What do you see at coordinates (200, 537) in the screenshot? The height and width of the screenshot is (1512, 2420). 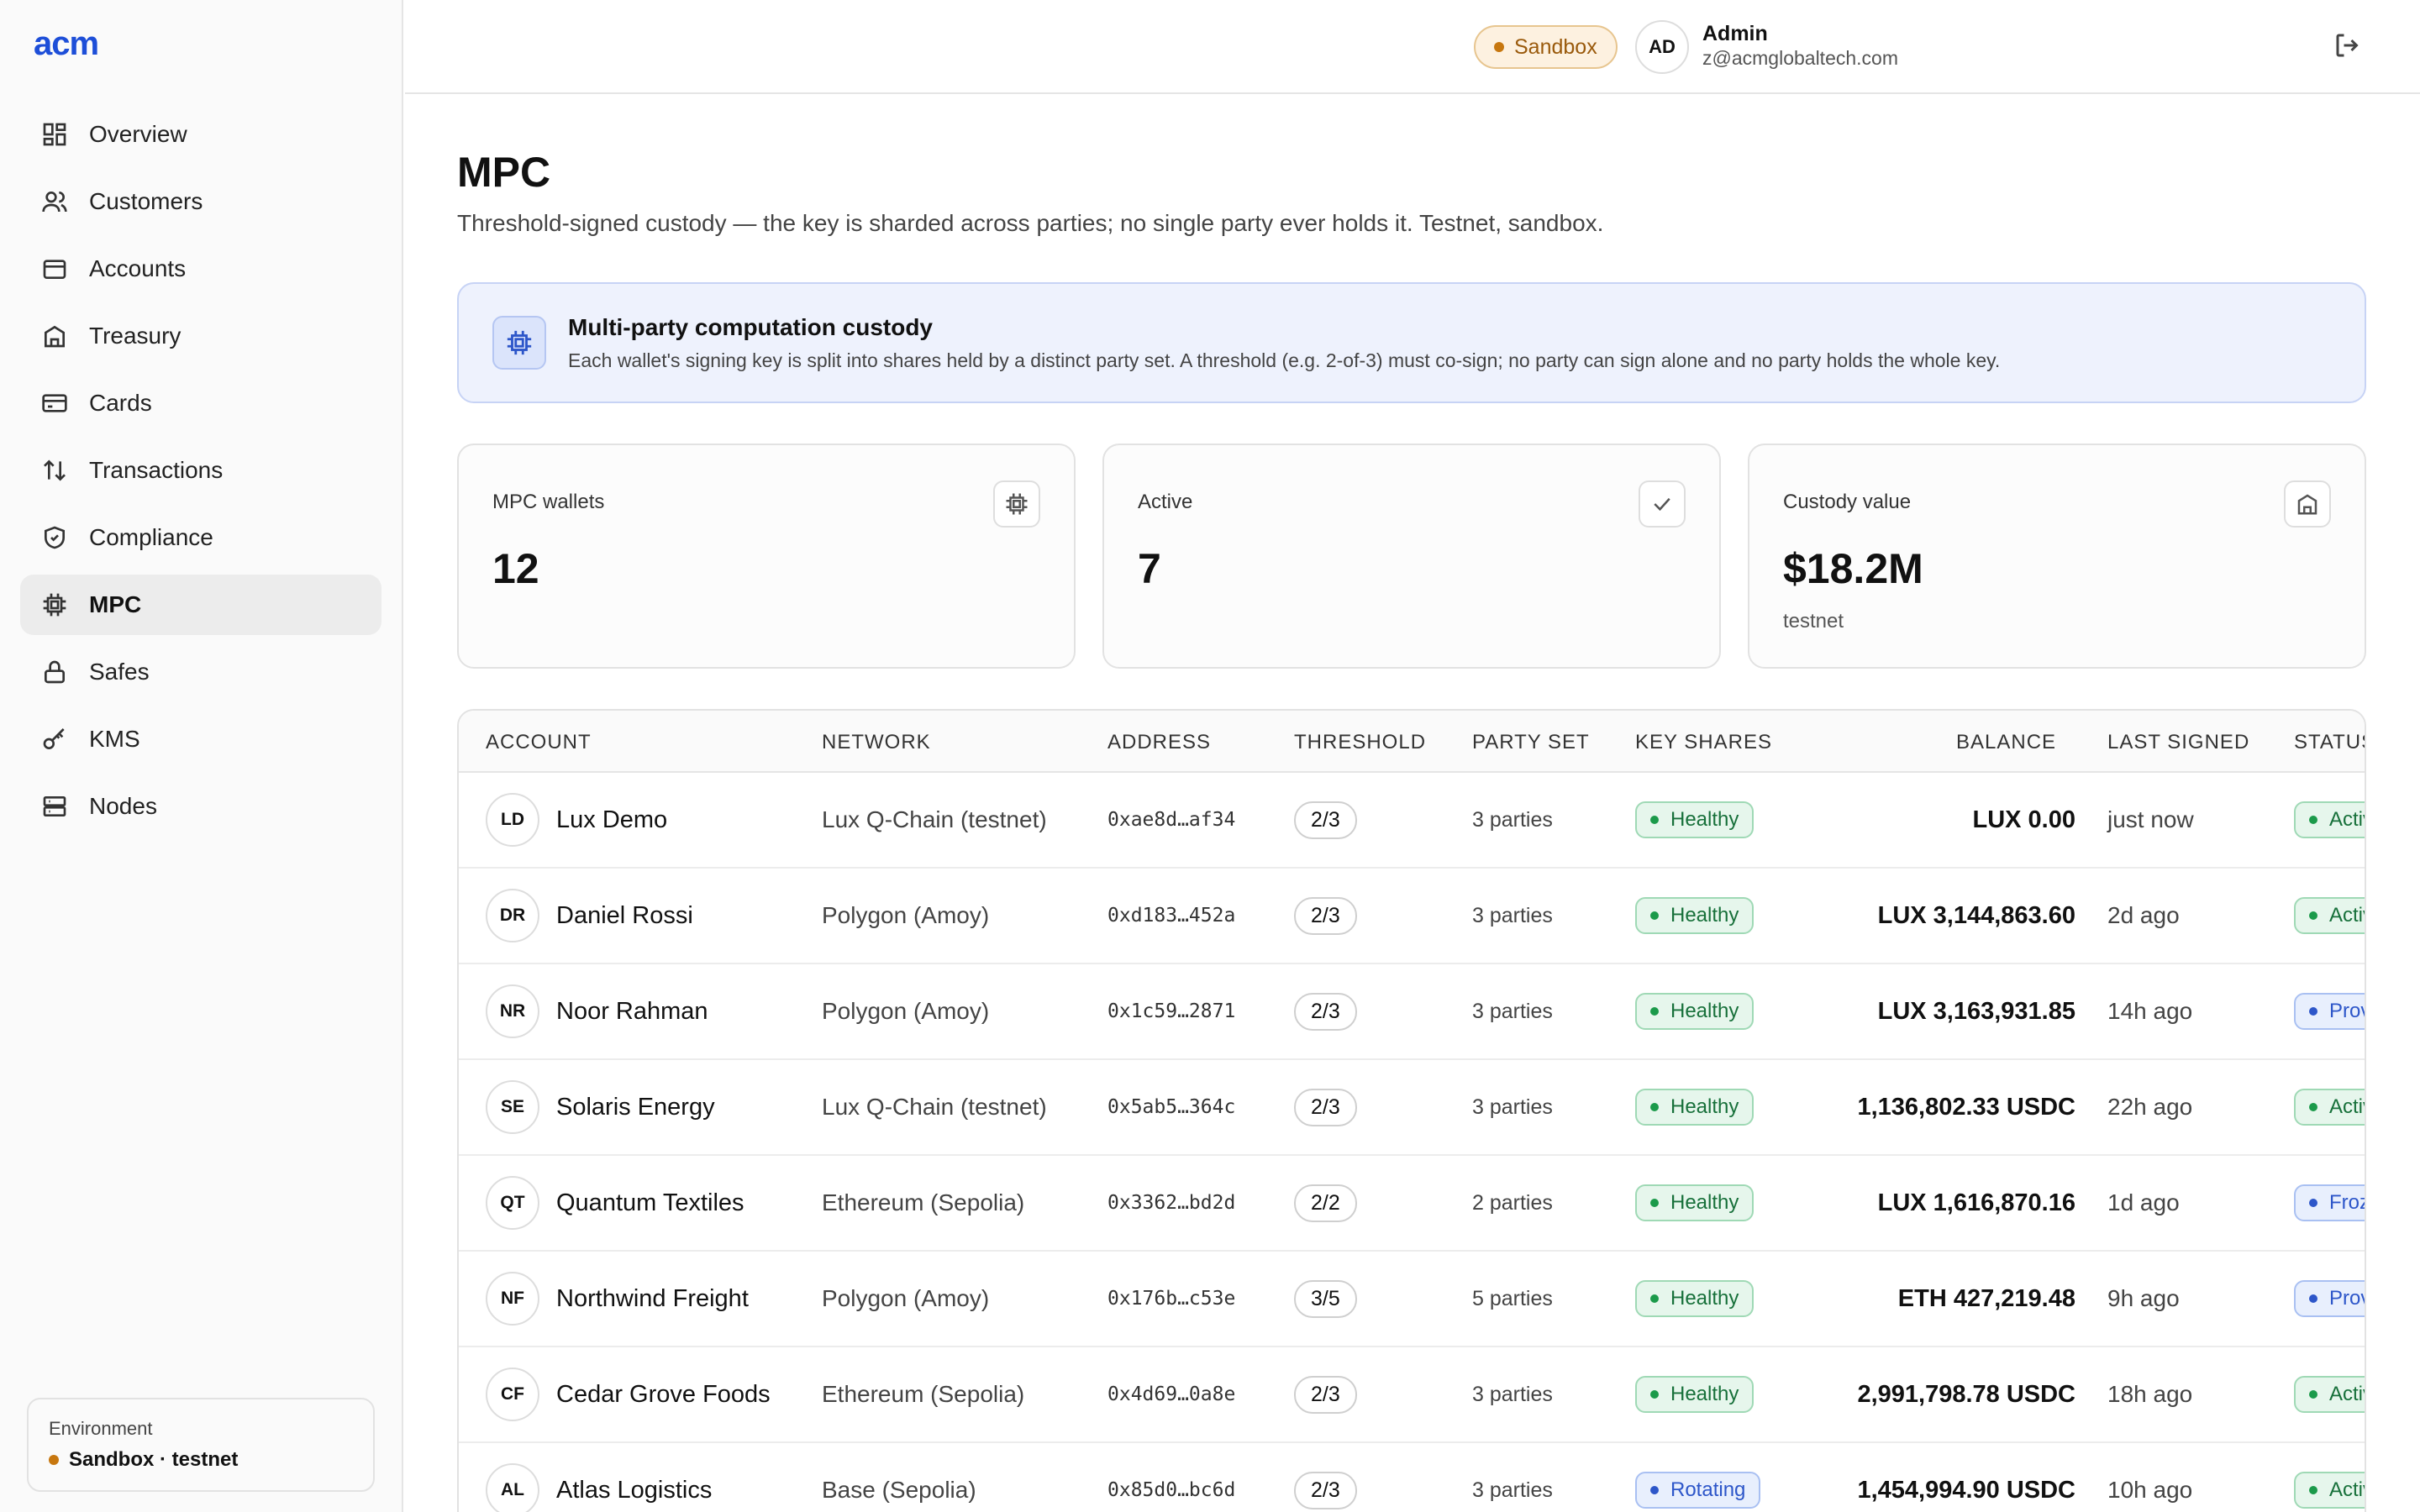 I see `sidebar-item-compliance: Compliance` at bounding box center [200, 537].